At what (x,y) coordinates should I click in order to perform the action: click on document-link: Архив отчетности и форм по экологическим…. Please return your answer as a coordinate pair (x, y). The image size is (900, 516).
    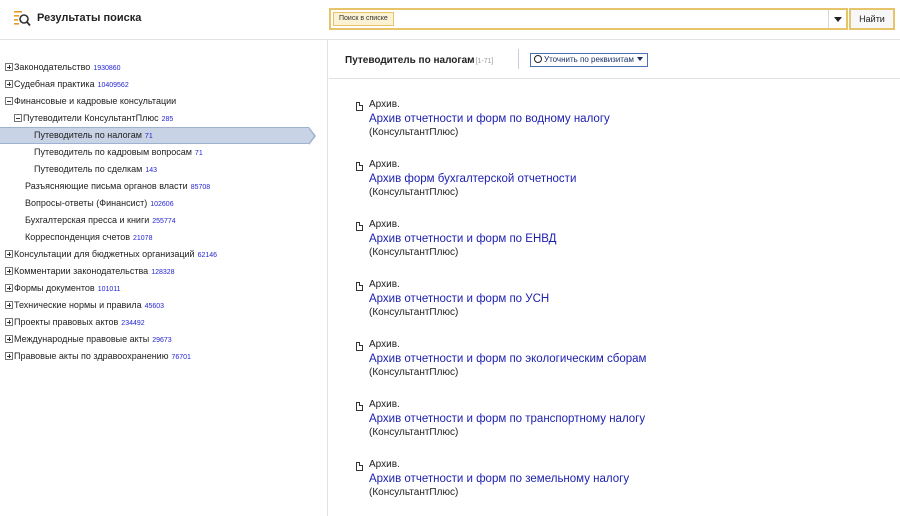
    Looking at the image, I should click on (507, 359).